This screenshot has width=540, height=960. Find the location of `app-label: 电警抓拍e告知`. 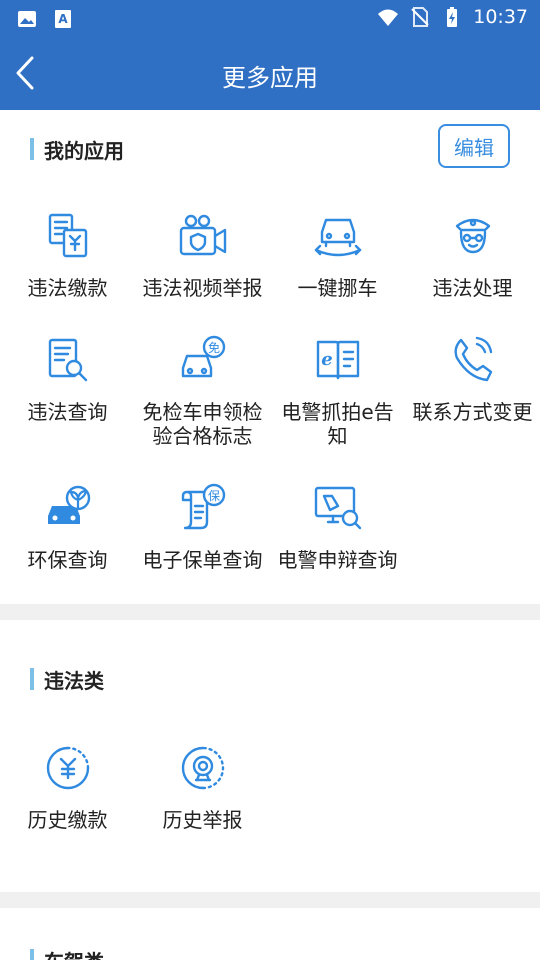

app-label: 电警抓拍e告知 is located at coordinates (337, 424).